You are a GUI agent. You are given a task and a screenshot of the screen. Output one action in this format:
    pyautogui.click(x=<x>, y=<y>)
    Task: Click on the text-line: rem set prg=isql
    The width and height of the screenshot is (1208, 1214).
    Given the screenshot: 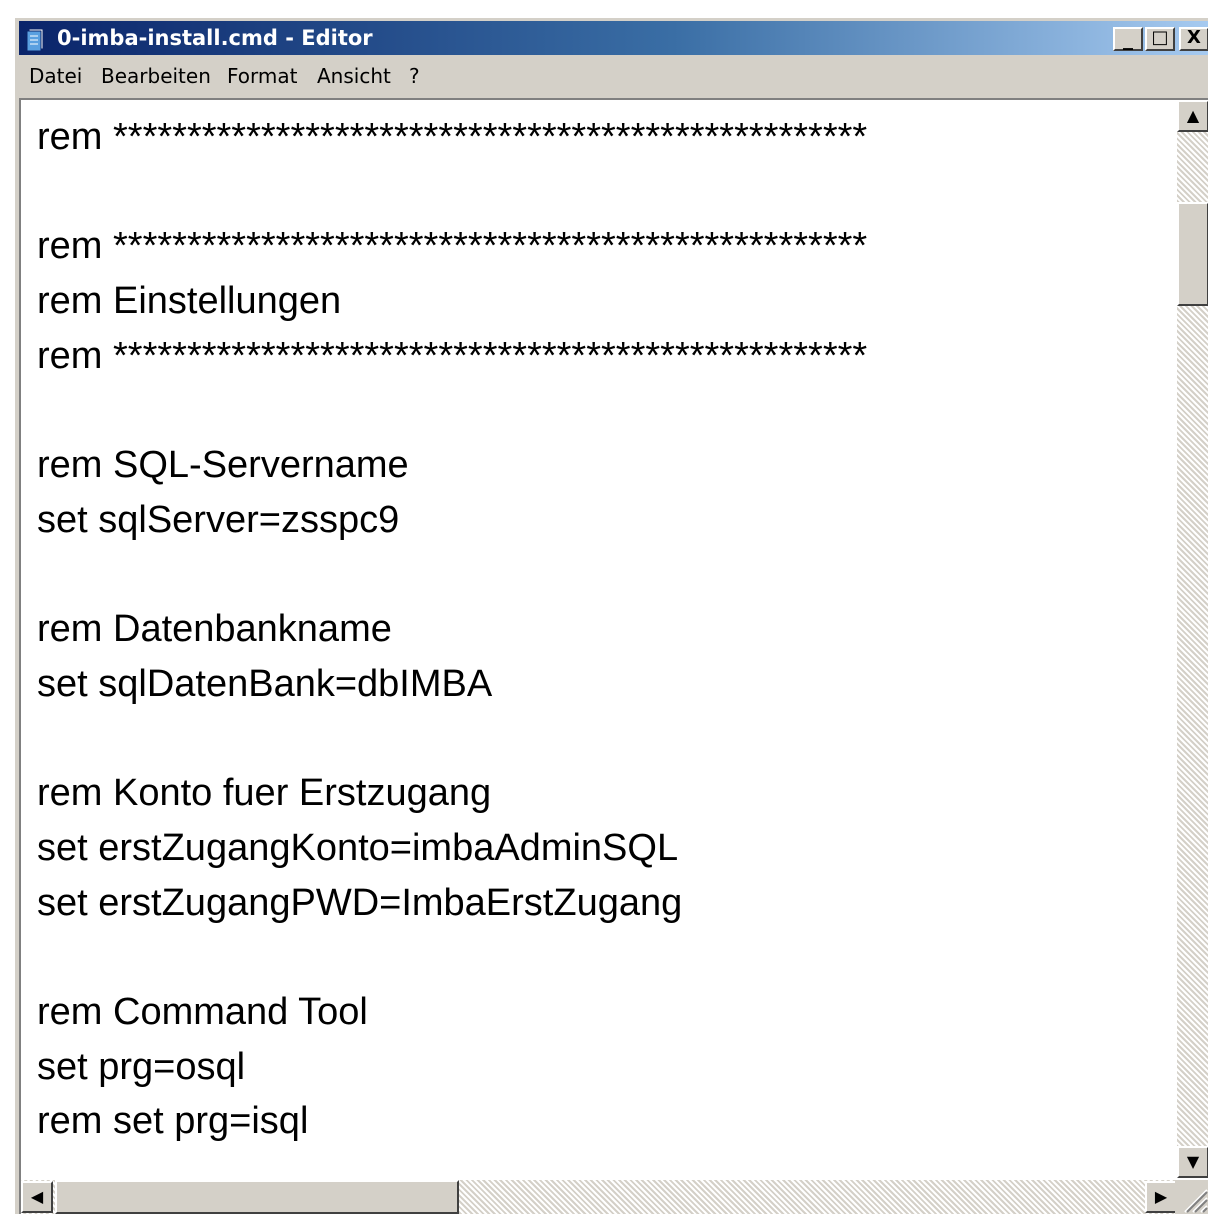 What is the action you would take?
    pyautogui.click(x=173, y=1121)
    